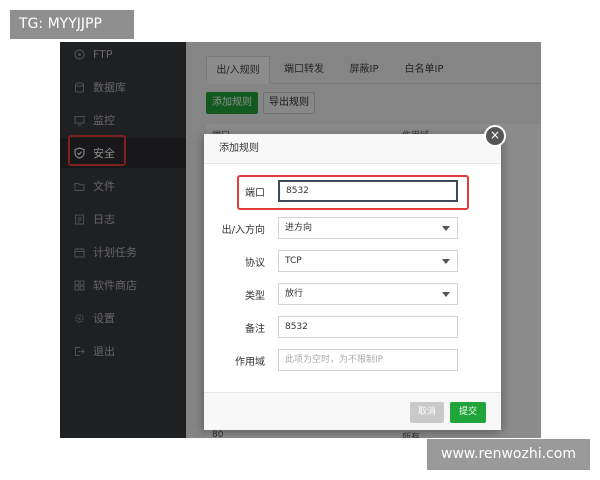  I want to click on scope-label: 作用域, so click(250, 362).